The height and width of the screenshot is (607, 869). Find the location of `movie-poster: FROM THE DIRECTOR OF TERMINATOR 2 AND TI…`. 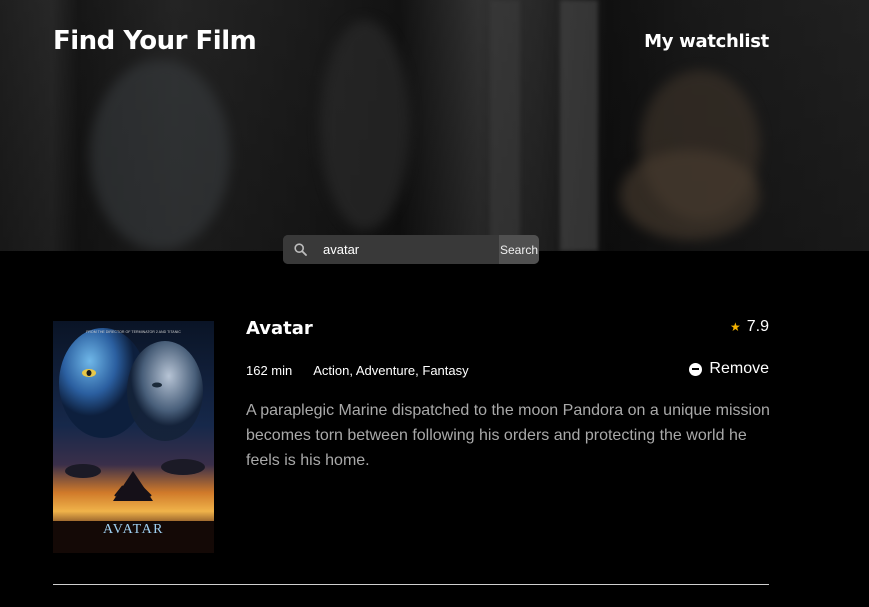

movie-poster: FROM THE DIRECTOR OF TERMINATOR 2 AND TI… is located at coordinates (133, 437).